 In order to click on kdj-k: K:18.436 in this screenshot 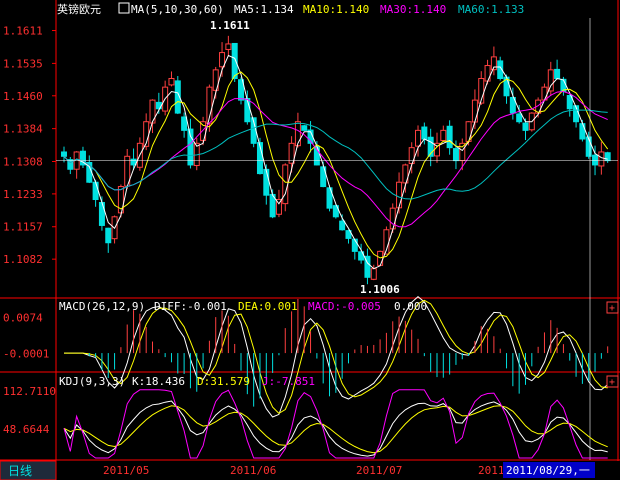, I will do `click(158, 381)`.